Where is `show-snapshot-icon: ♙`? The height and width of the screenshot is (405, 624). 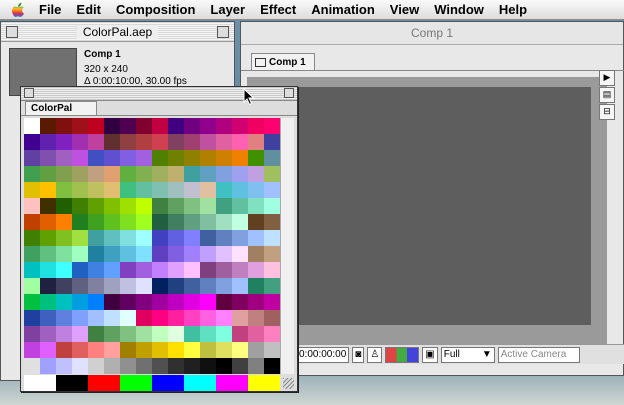 show-snapshot-icon: ♙ is located at coordinates (375, 354).